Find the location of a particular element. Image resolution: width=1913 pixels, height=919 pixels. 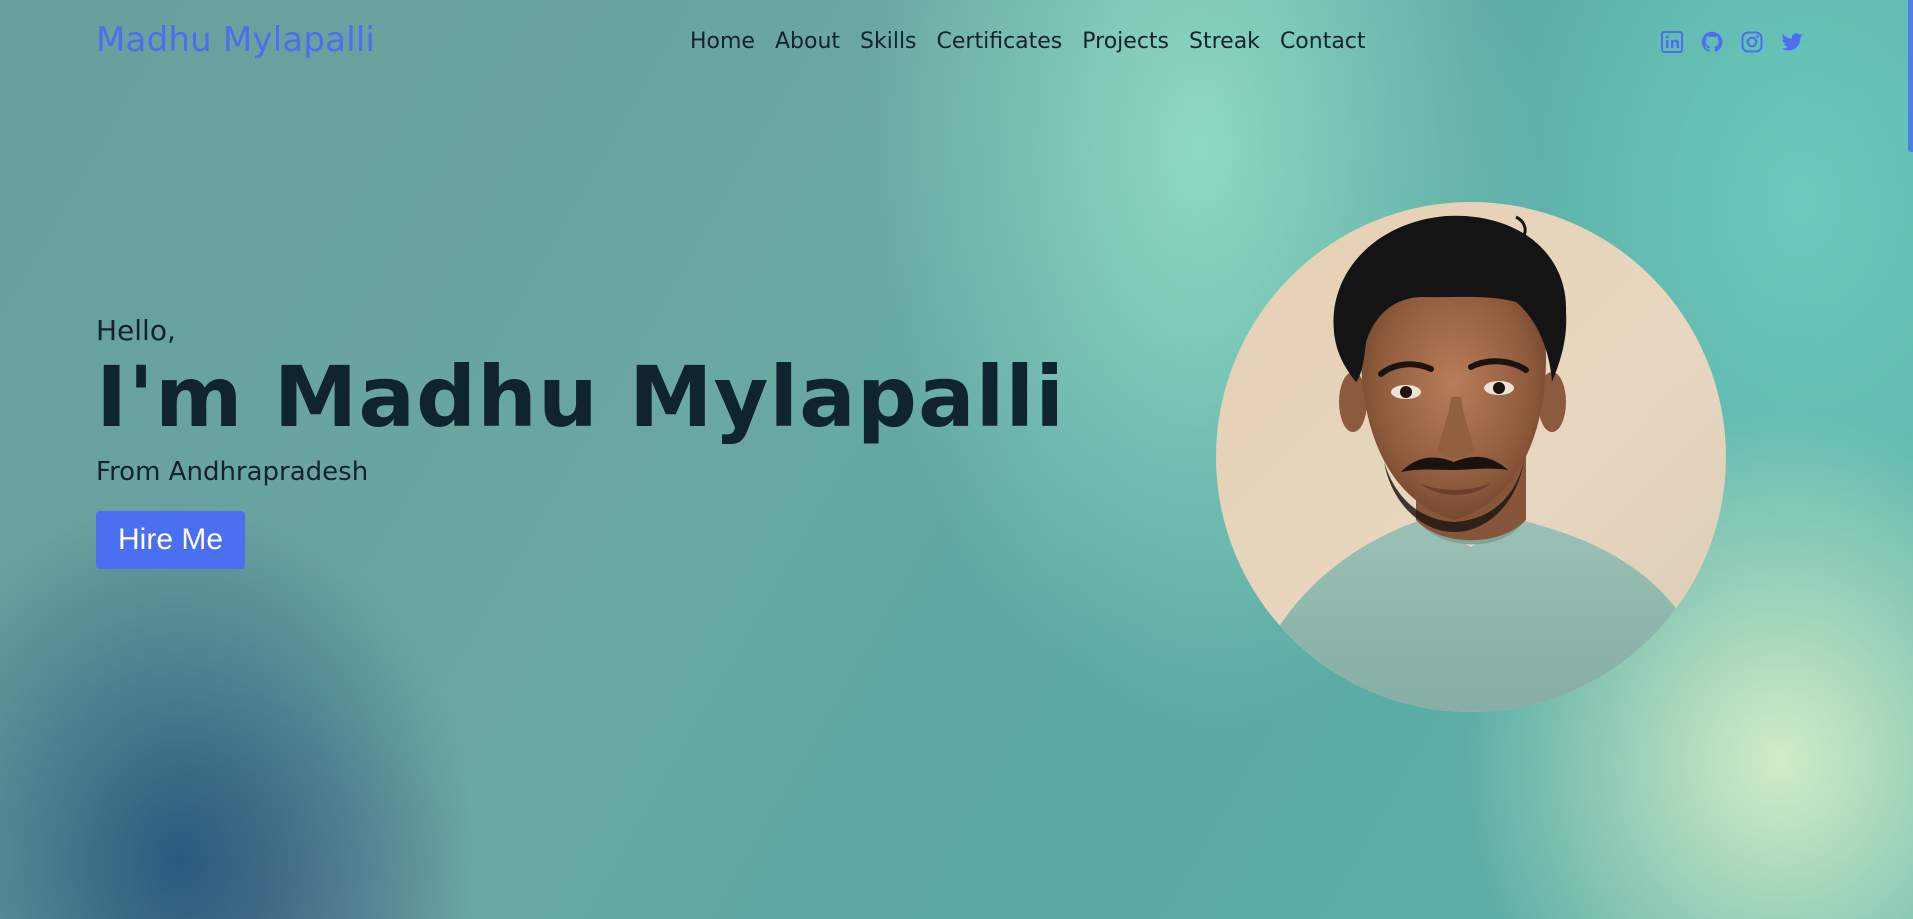

brand-logo-text: Madhu Mylapalli is located at coordinates (235, 40).